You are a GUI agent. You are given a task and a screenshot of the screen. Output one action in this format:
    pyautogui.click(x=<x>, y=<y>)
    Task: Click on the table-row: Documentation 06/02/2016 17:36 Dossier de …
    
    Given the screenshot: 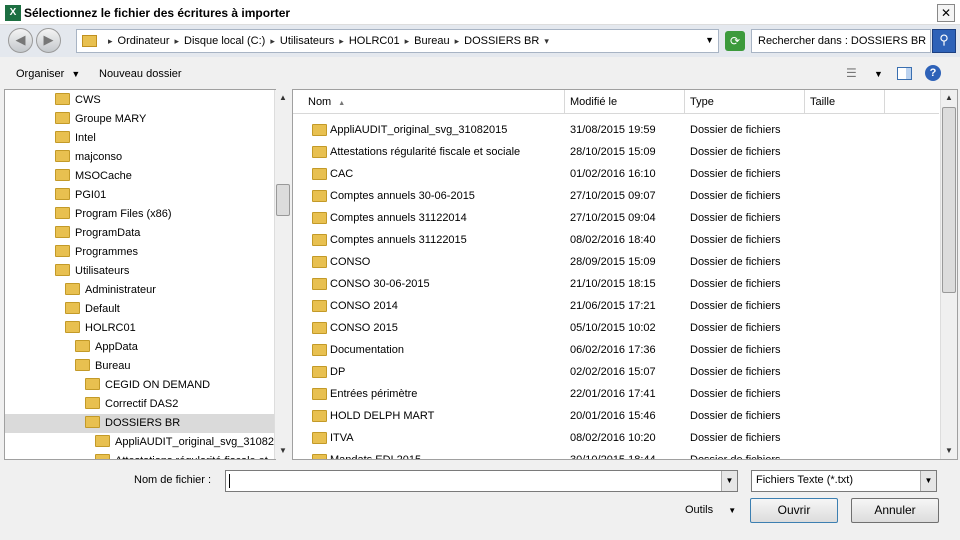 What is the action you would take?
    pyautogui.click(x=616, y=350)
    